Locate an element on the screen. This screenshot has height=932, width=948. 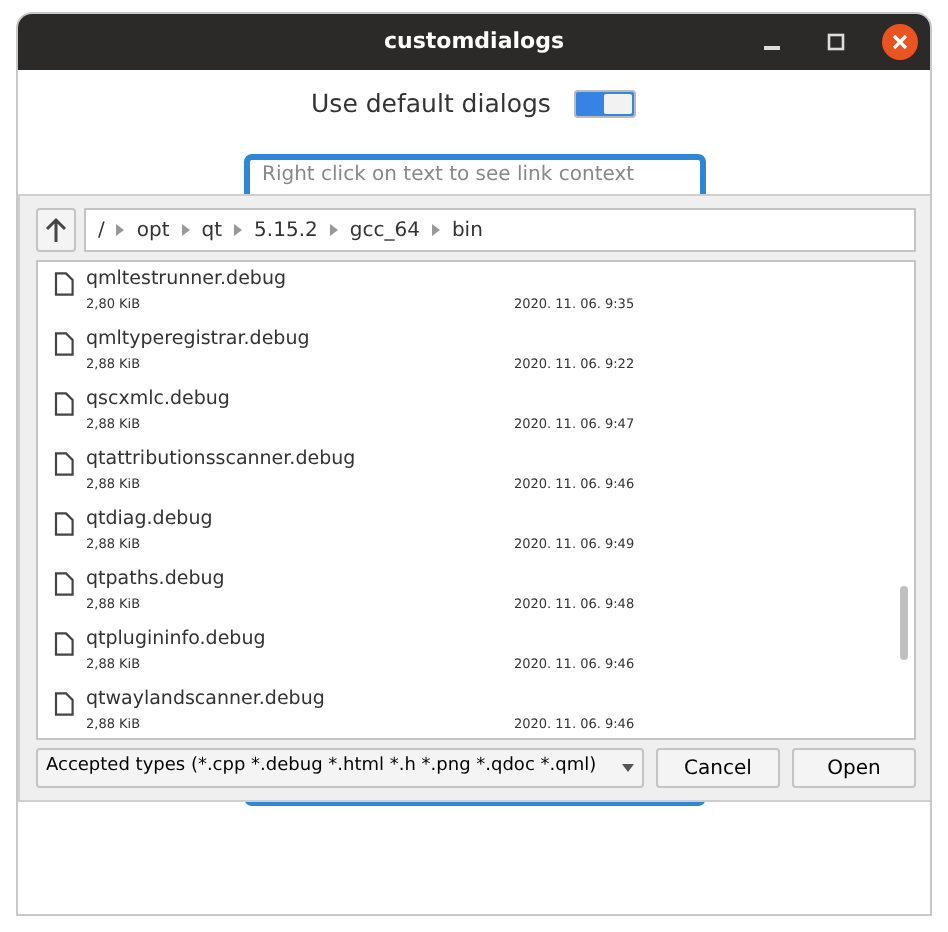
breadcrumb-link: gcc_64 is located at coordinates (384, 230).